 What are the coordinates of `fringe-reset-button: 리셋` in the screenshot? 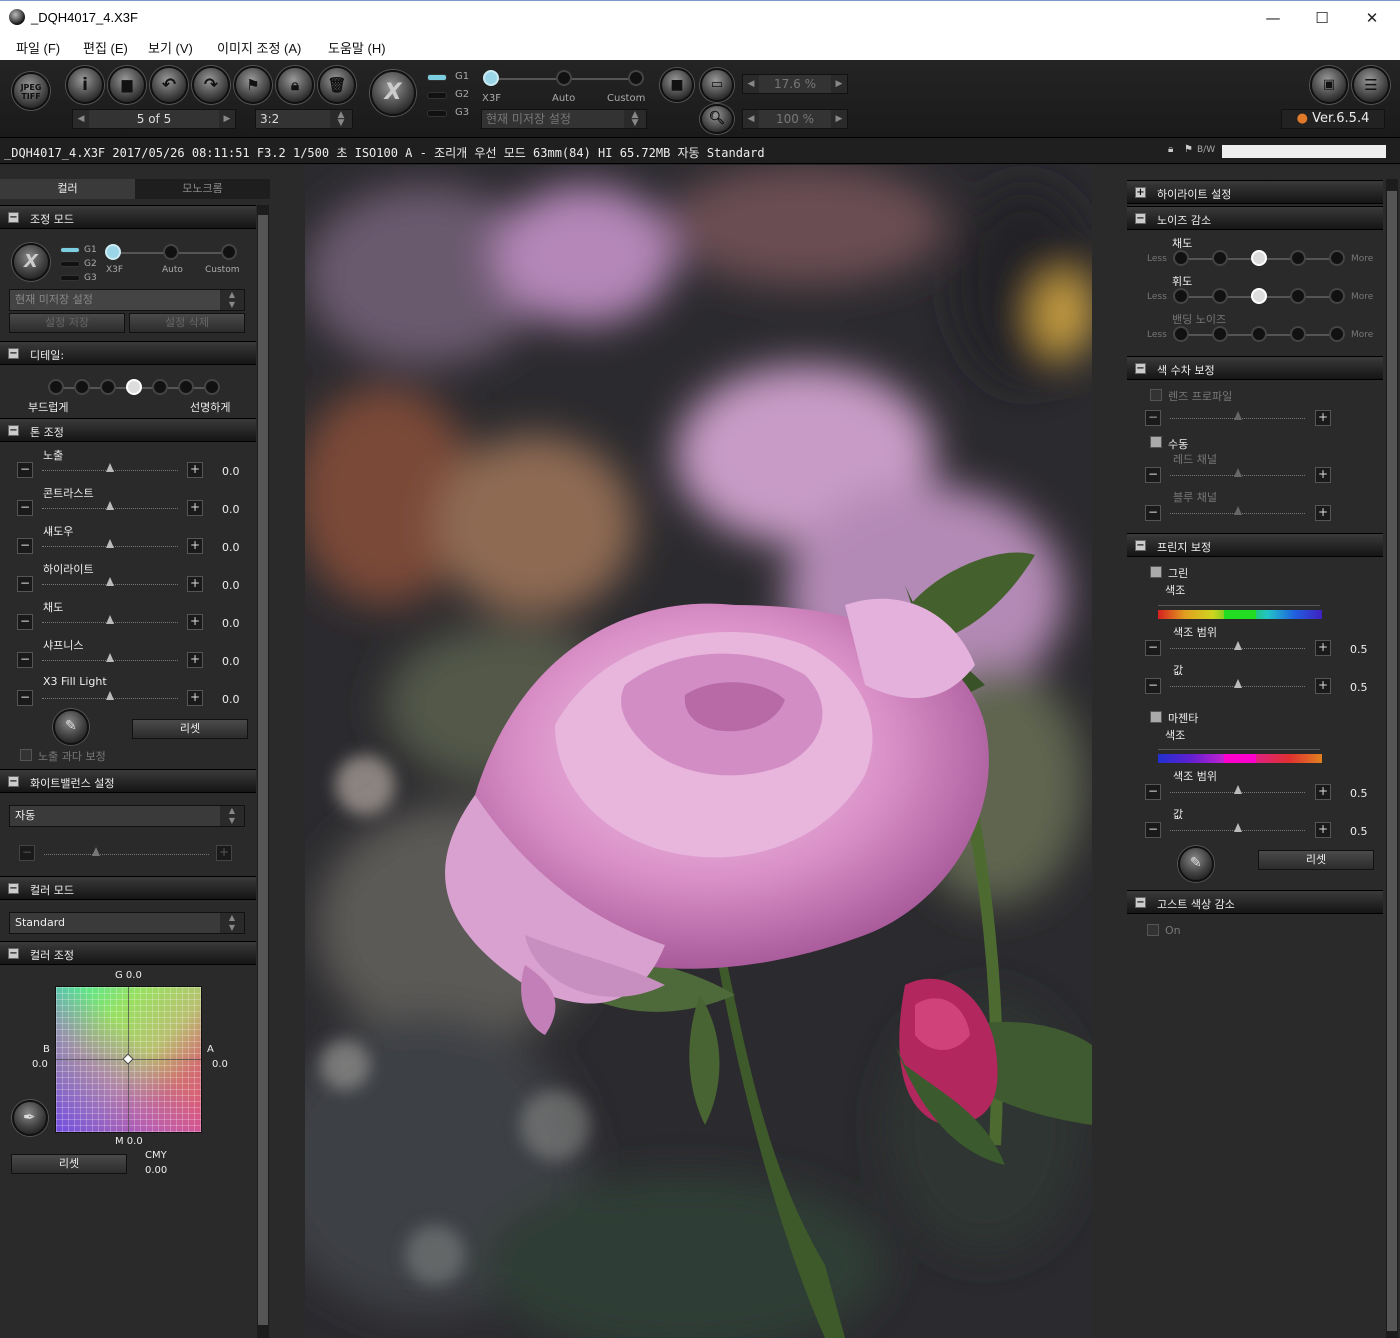 It's located at (1316, 860).